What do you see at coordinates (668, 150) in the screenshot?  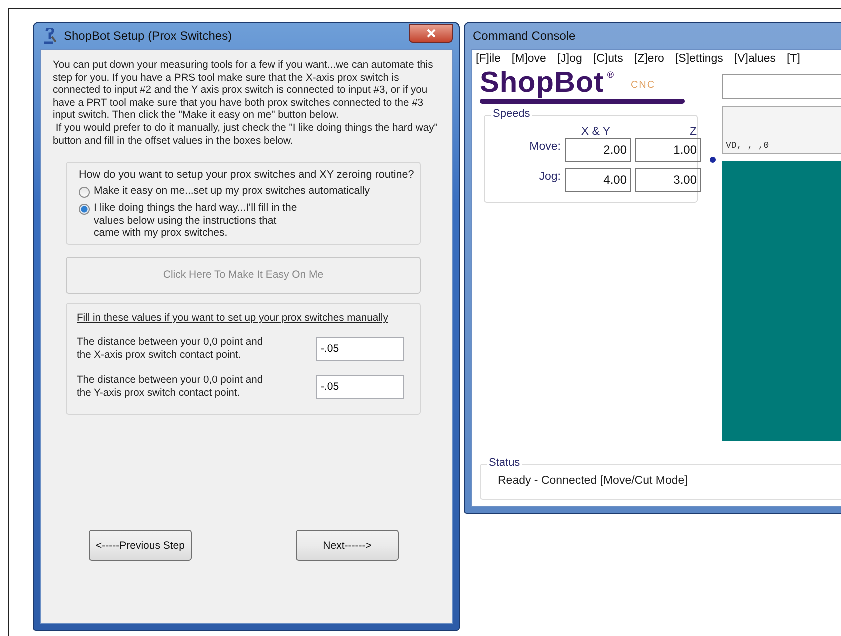 I see `speed-field: 1.00` at bounding box center [668, 150].